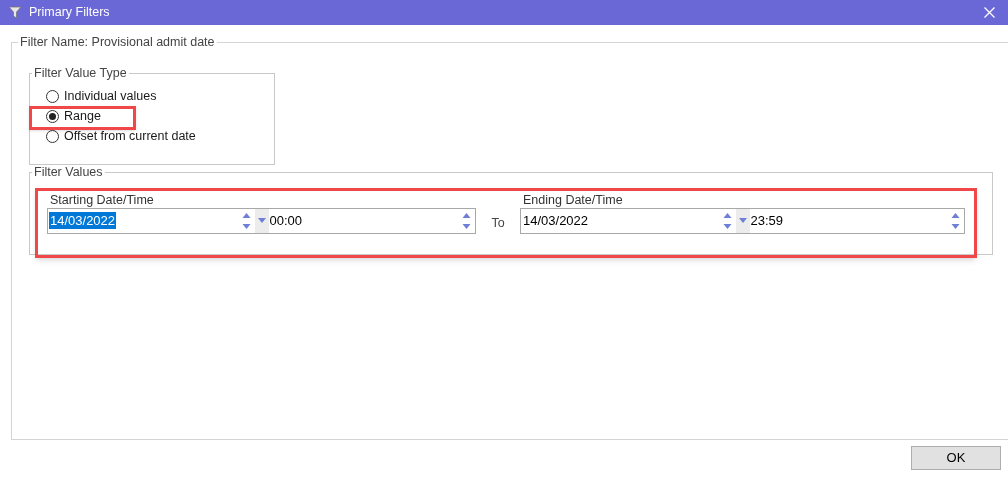  Describe the element at coordinates (68, 172) in the screenshot. I see `group-title: Filter Values` at that location.